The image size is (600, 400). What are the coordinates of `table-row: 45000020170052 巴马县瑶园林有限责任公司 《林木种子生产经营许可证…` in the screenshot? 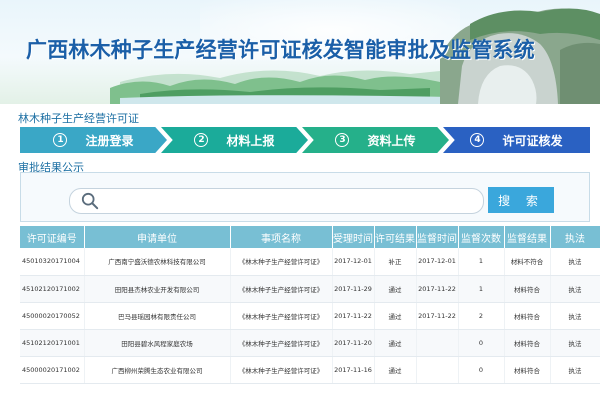 It's located at (310, 316).